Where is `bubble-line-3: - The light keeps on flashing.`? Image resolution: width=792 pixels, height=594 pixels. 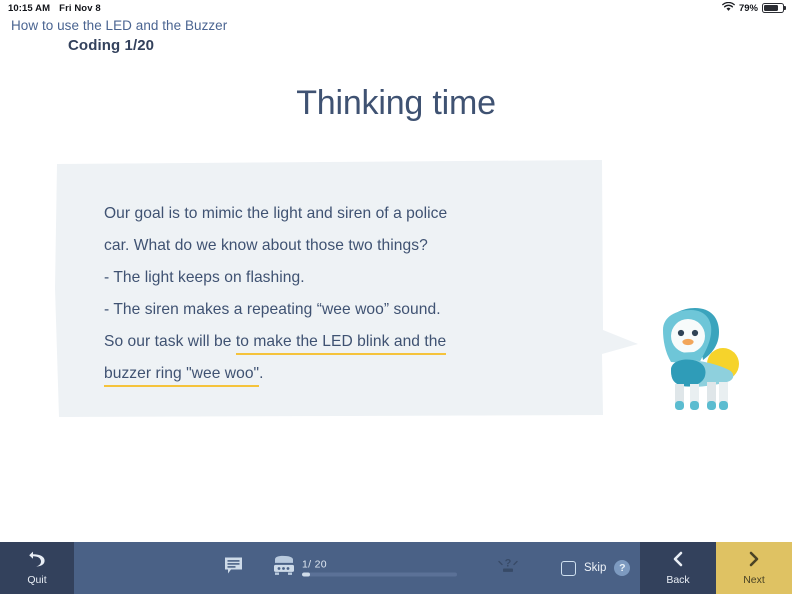 bubble-line-3: - The light keeps on flashing. is located at coordinates (204, 277).